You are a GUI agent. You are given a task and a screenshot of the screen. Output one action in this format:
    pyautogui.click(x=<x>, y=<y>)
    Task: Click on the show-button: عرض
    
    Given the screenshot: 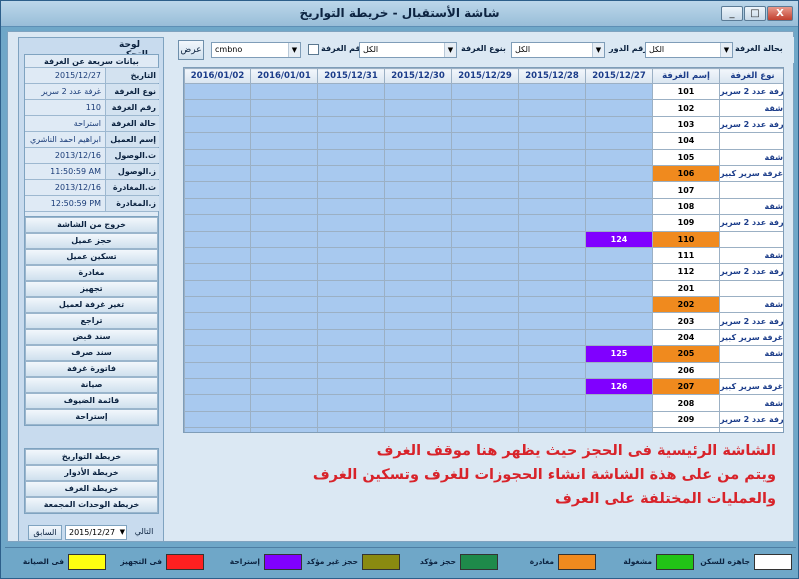 What is the action you would take?
    pyautogui.click(x=191, y=50)
    